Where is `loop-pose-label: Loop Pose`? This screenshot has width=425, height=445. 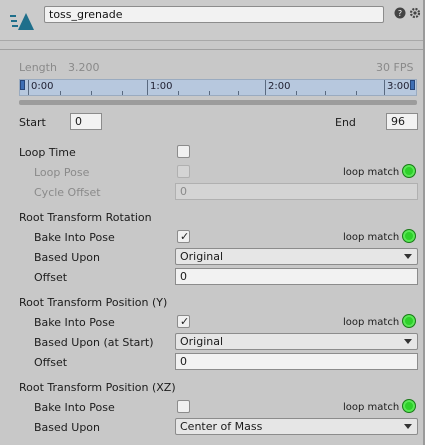 loop-pose-label: Loop Pose is located at coordinates (62, 172).